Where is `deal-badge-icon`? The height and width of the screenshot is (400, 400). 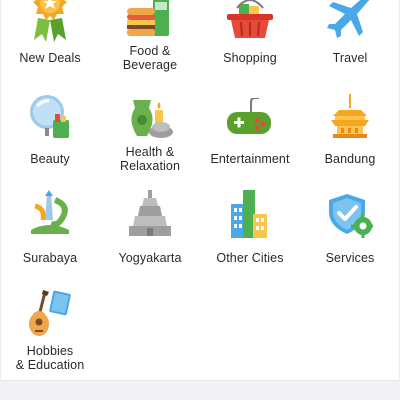
deal-badge-icon is located at coordinates (50, 21).